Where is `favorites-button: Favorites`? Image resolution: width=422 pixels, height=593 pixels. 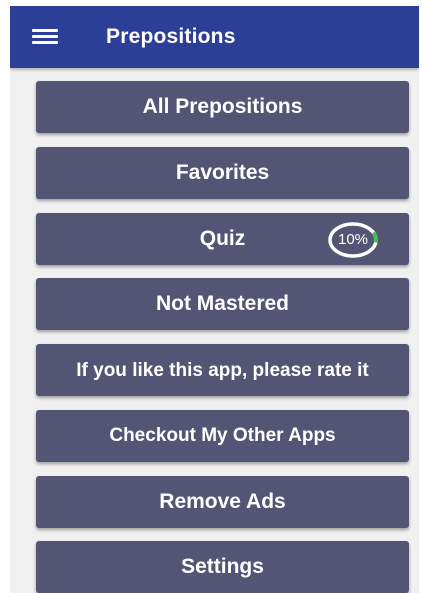 favorites-button: Favorites is located at coordinates (222, 173).